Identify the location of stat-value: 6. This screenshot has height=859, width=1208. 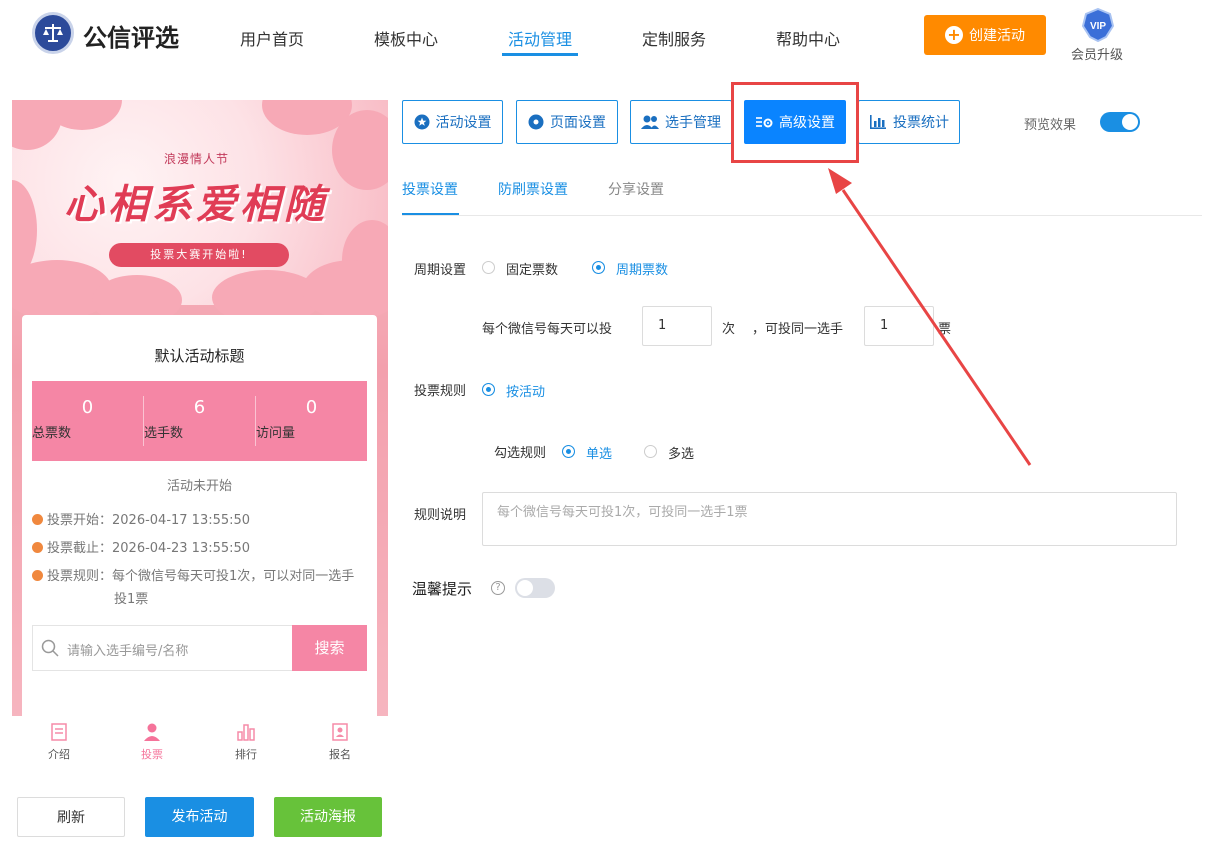
(199, 407).